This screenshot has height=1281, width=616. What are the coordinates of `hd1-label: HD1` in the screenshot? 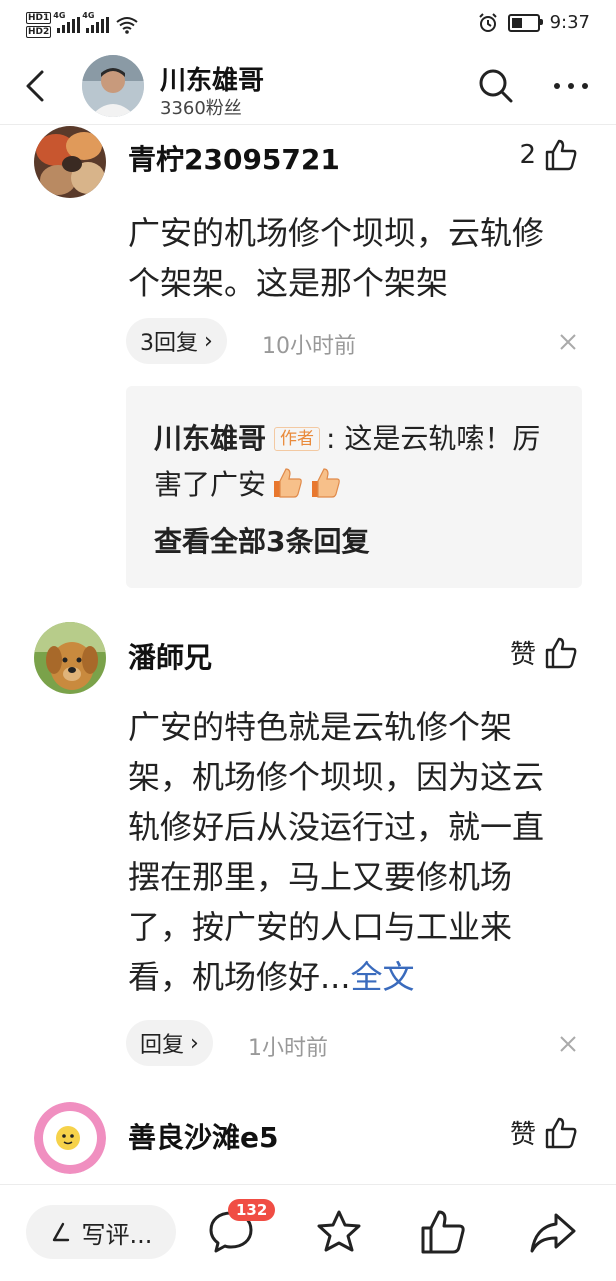 It's located at (39, 18).